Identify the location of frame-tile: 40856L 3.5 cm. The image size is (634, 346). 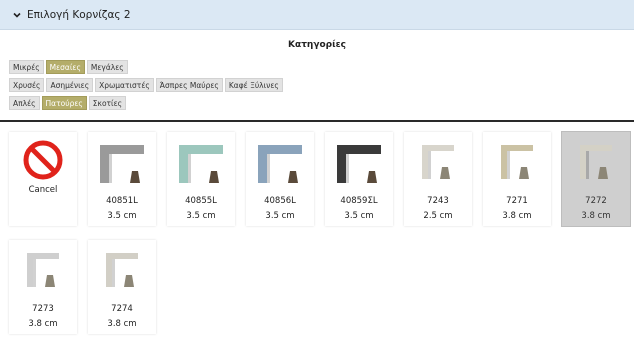
(280, 179).